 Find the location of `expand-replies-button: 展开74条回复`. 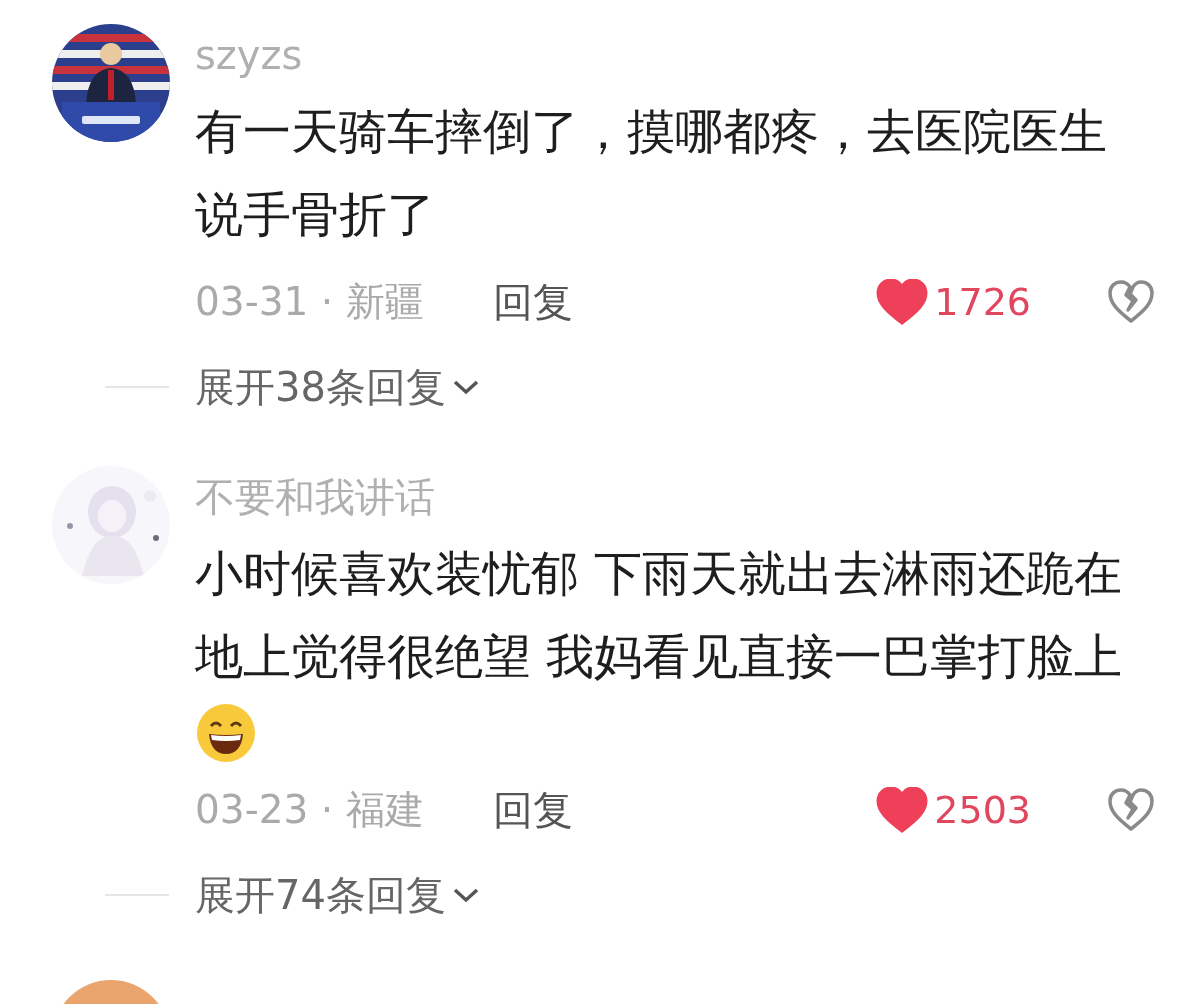

expand-replies-button: 展开74条回复 is located at coordinates (337, 895).